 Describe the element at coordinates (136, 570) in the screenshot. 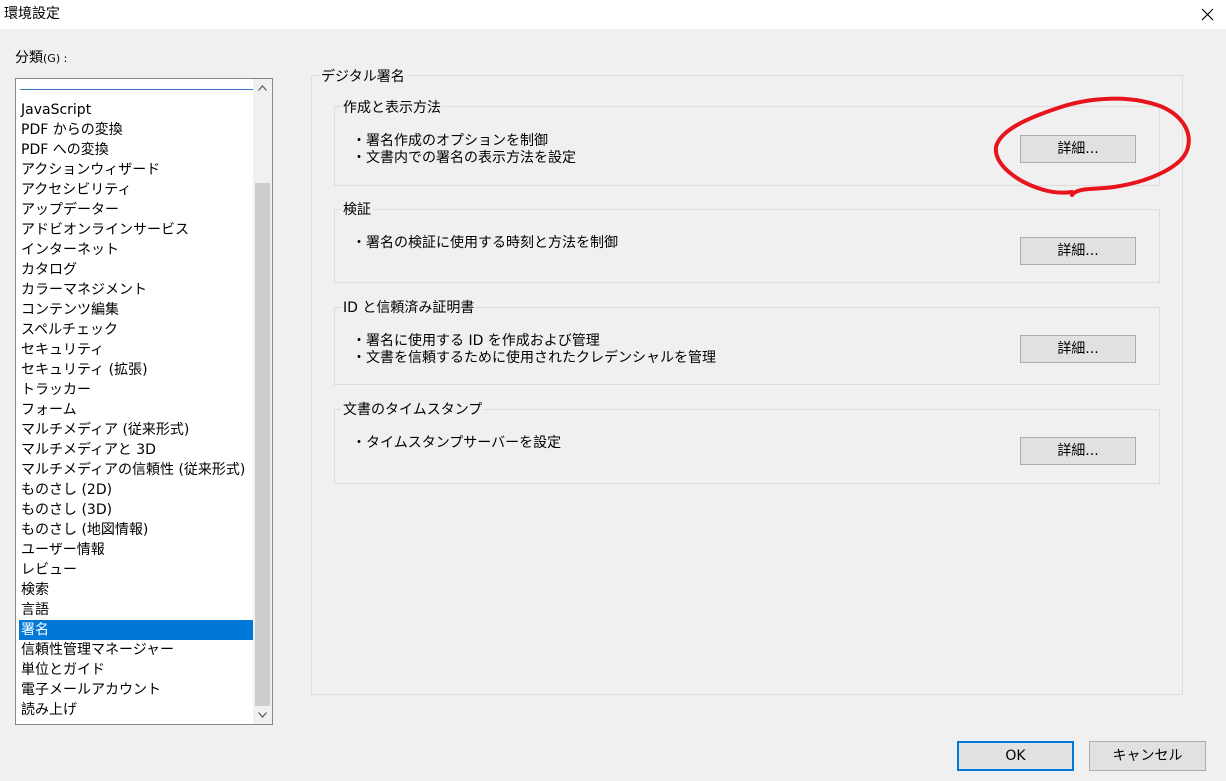

I see `category-item: レビュー` at that location.